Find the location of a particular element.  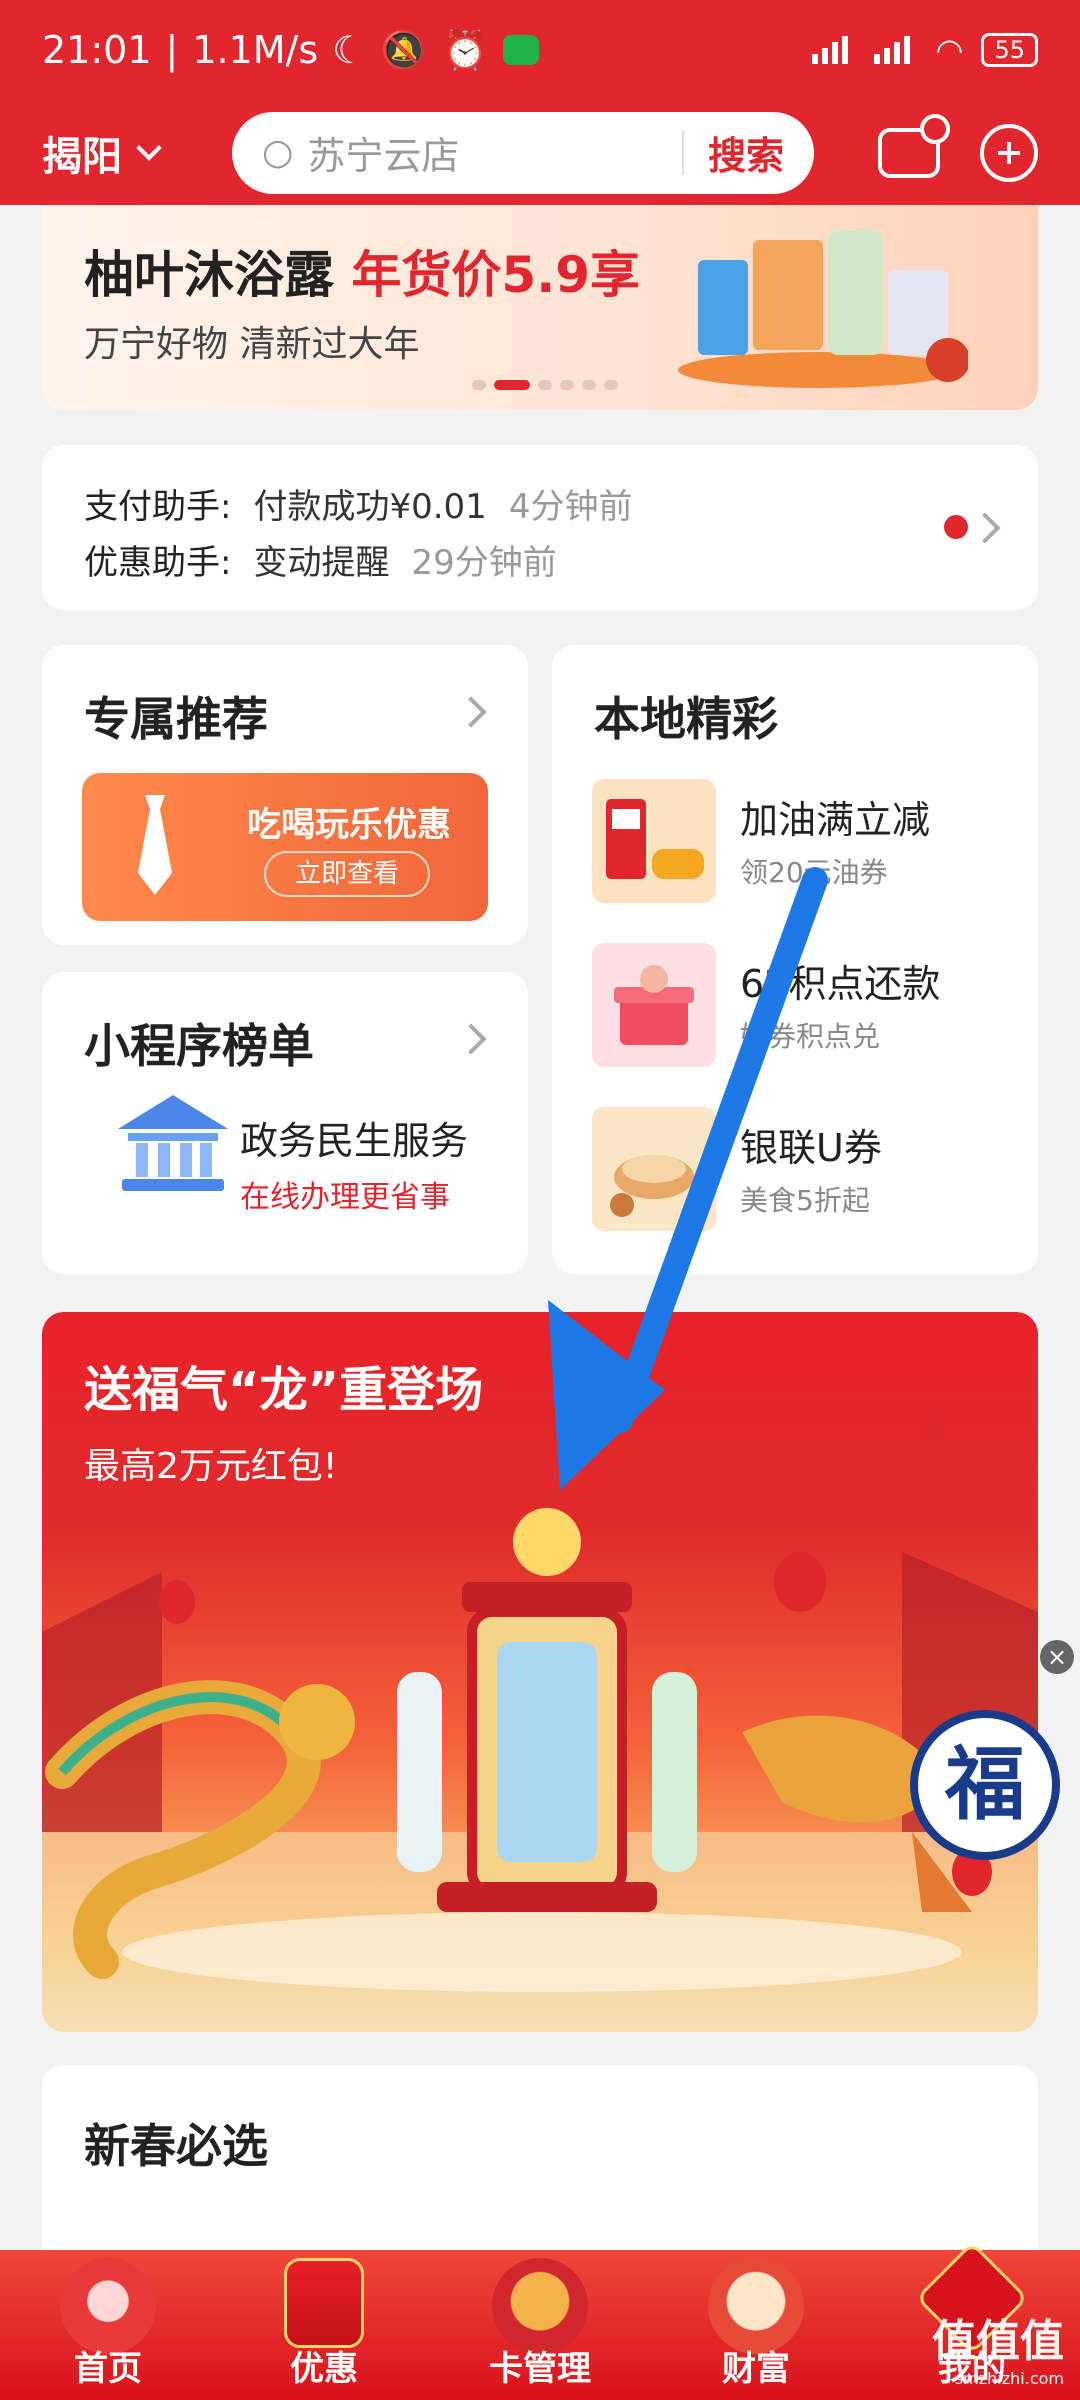

fu-float-button: 福 is located at coordinates (985, 1785).